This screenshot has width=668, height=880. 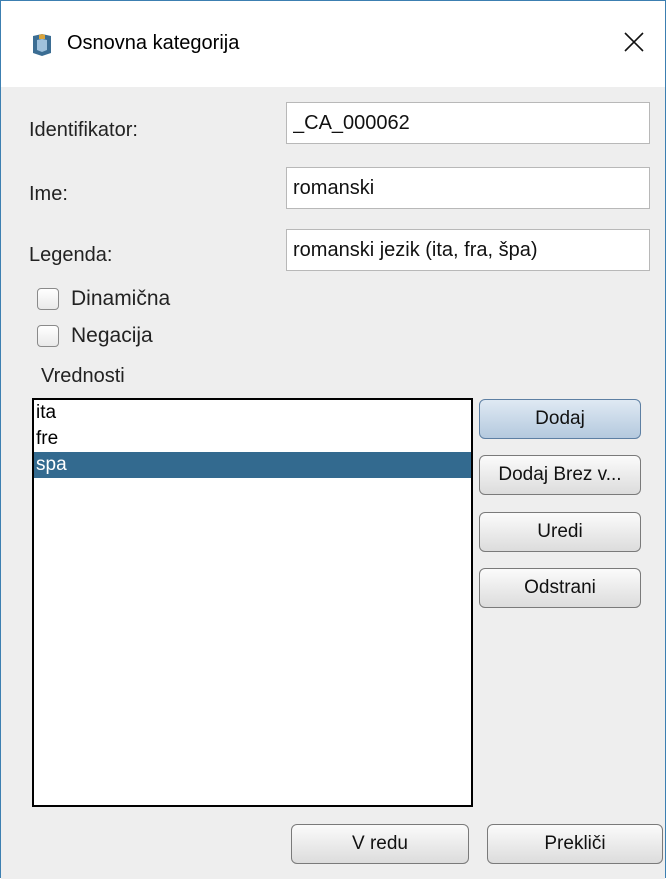 I want to click on title-bar: Osnovna kategorija, so click(x=333, y=44).